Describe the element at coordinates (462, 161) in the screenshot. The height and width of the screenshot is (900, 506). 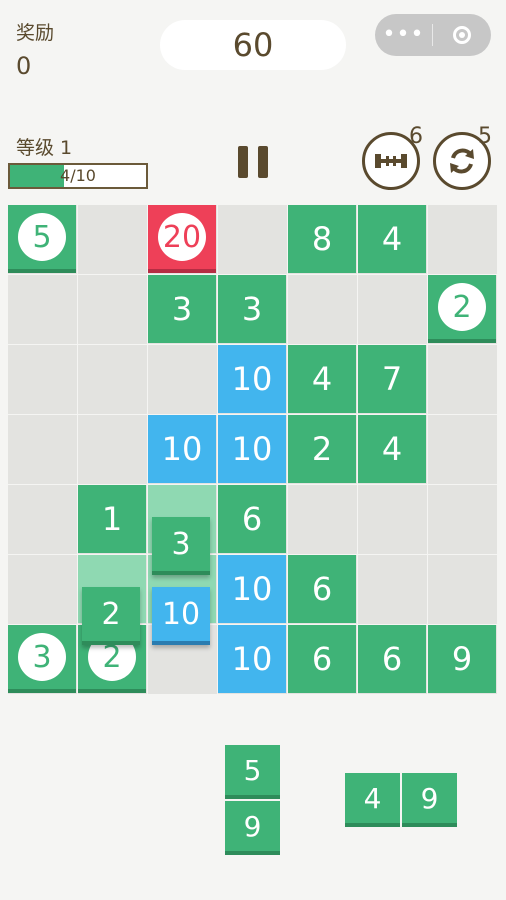
I see `refresh-icon` at that location.